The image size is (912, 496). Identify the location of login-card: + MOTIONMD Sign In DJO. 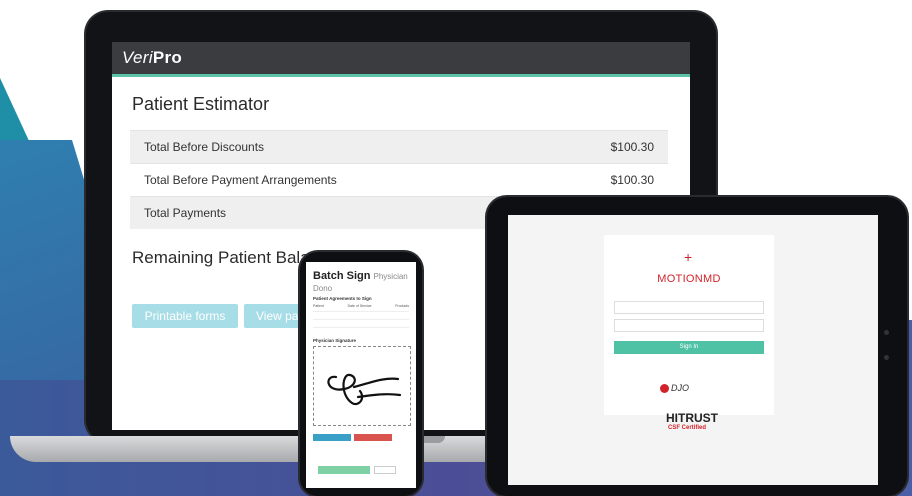
(689, 325).